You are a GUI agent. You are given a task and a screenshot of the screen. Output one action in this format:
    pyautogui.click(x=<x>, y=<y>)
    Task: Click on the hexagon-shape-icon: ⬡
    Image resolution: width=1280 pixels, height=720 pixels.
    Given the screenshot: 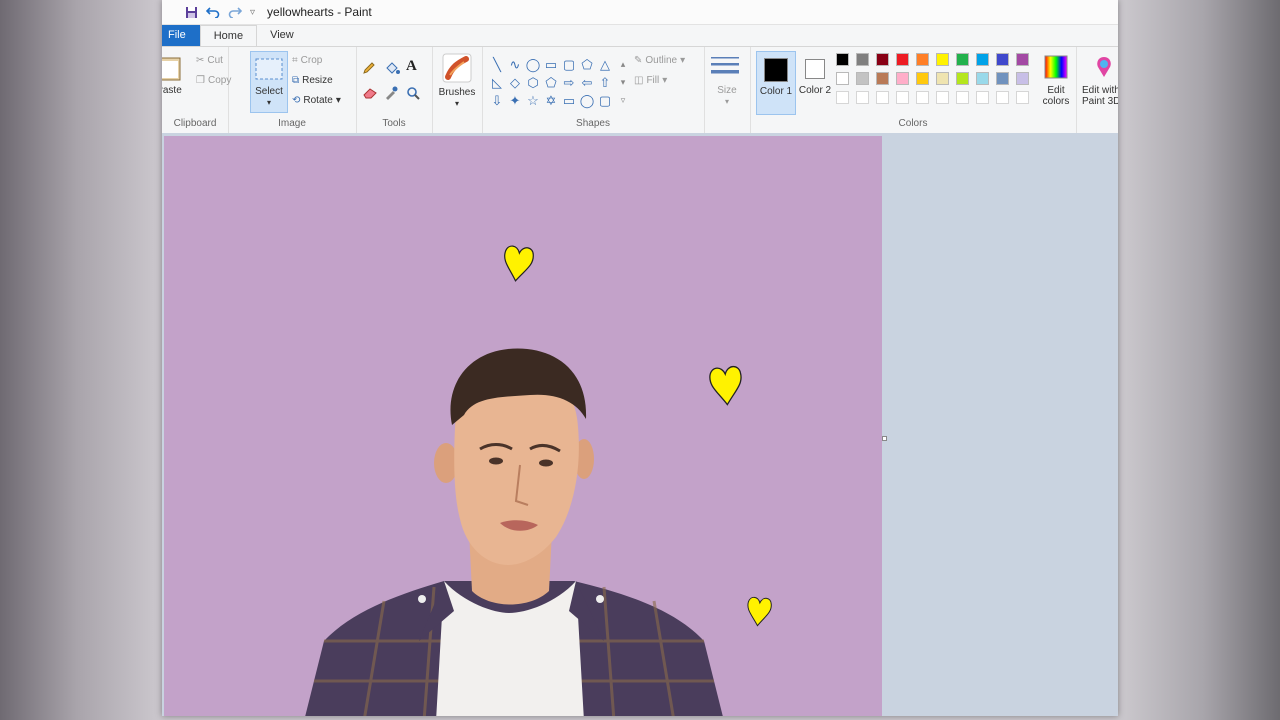 What is the action you would take?
    pyautogui.click(x=533, y=82)
    